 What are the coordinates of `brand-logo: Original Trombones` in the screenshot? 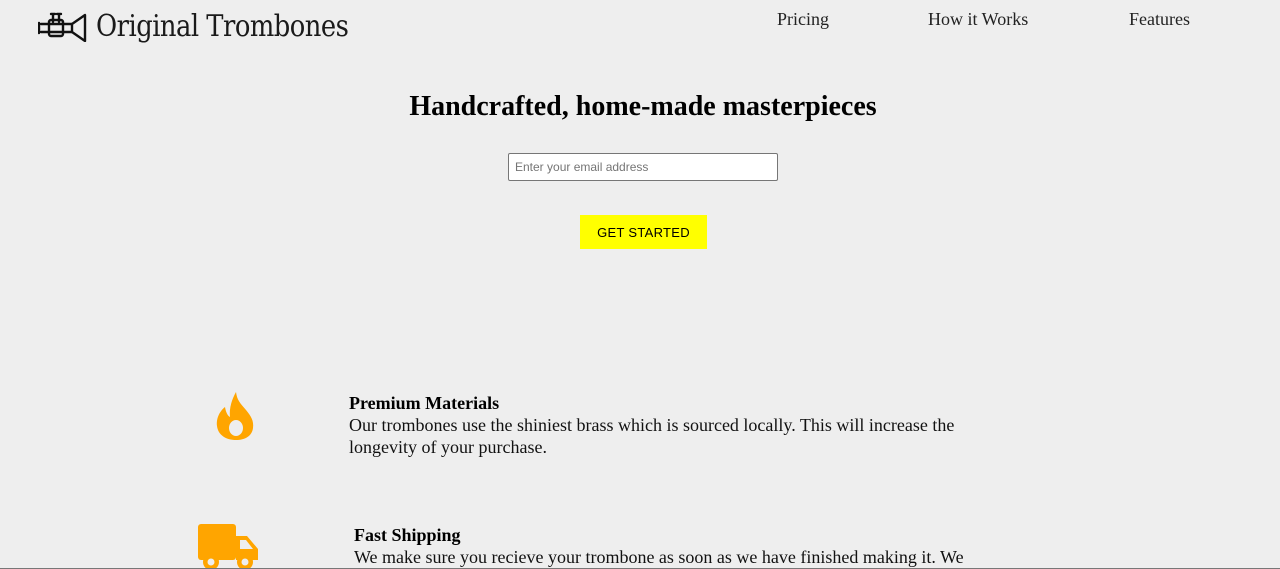 It's located at (213, 26).